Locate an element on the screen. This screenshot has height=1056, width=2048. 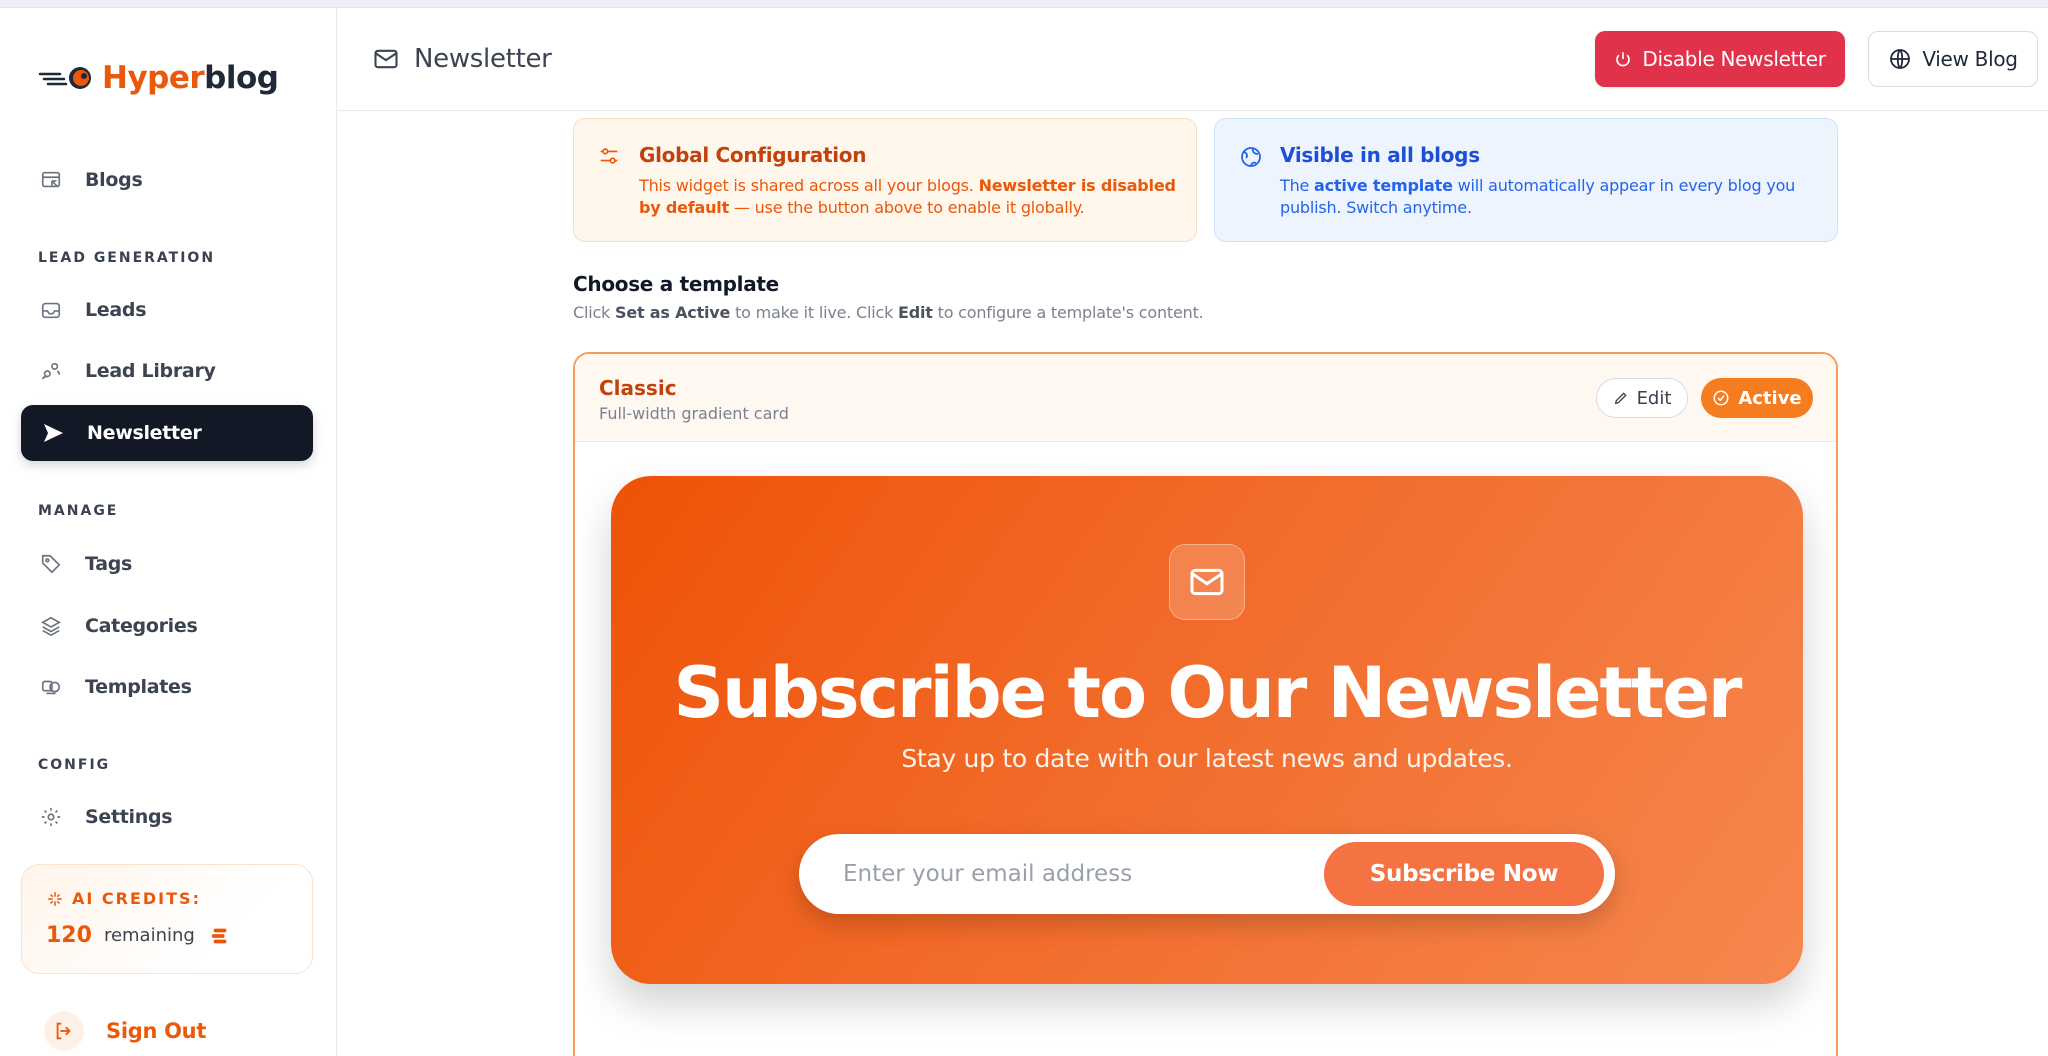
templates-icon is located at coordinates (51, 687).